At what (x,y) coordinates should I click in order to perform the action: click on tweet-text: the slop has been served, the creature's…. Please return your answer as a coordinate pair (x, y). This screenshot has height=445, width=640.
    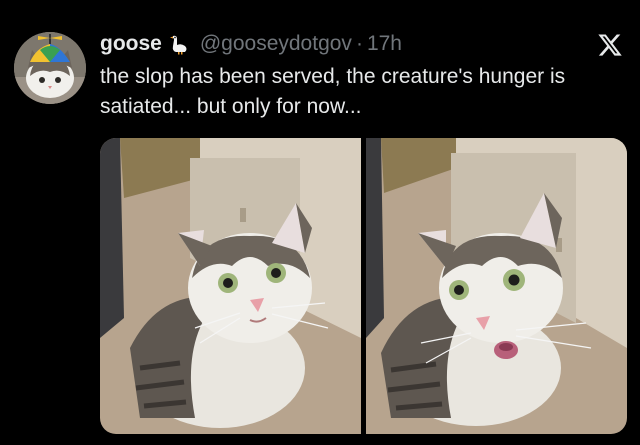
    Looking at the image, I should click on (333, 91).